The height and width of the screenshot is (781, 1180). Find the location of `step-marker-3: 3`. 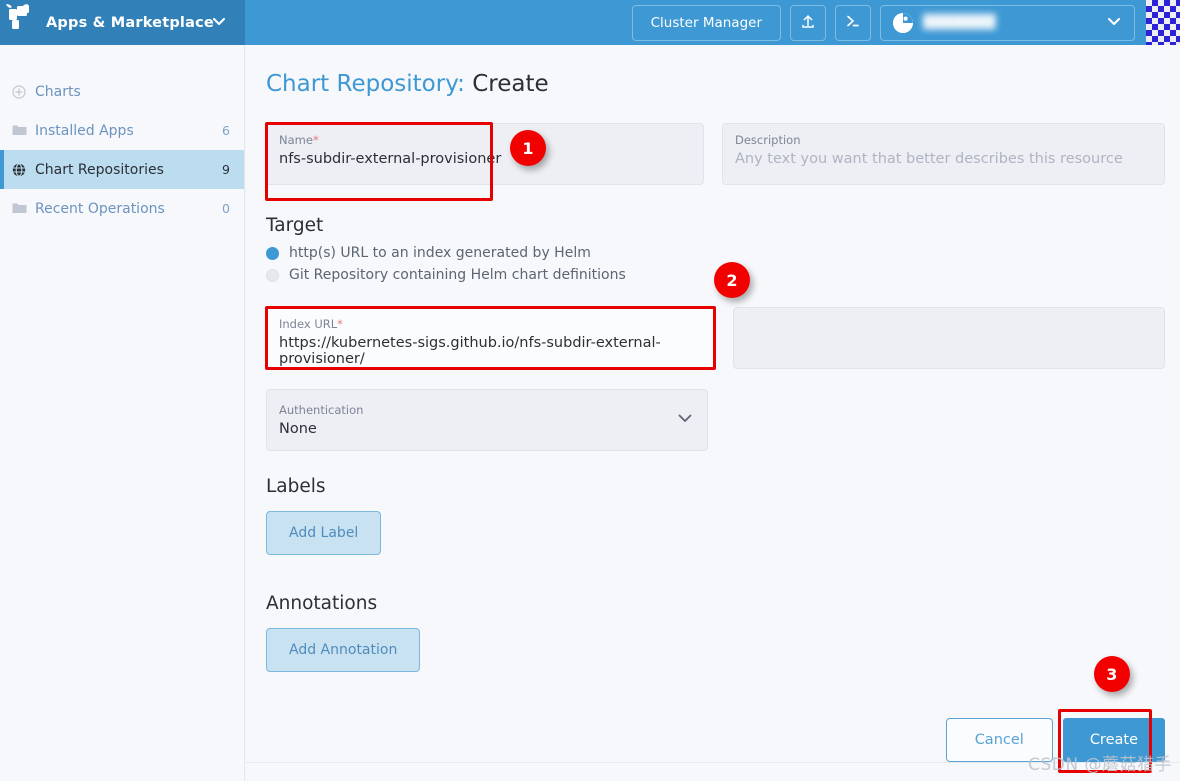

step-marker-3: 3 is located at coordinates (1111, 674).